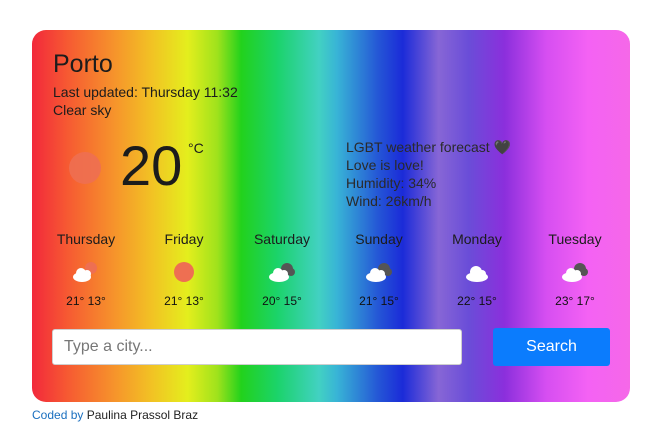  What do you see at coordinates (184, 239) in the screenshot?
I see `forecast-day-name: Friday` at bounding box center [184, 239].